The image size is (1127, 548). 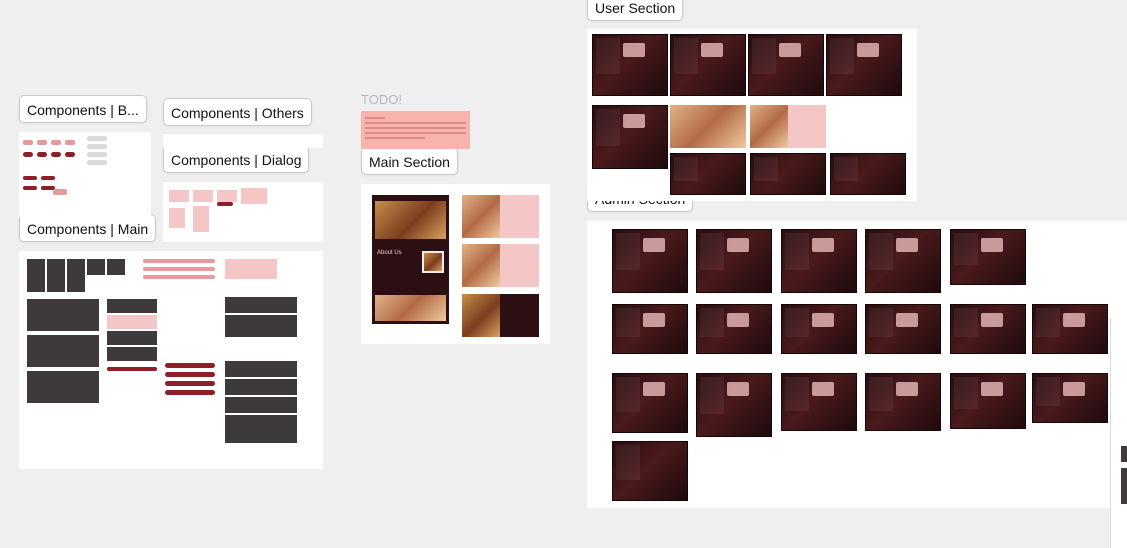 I want to click on frame-label-main-section: Main Section, so click(x=409, y=161).